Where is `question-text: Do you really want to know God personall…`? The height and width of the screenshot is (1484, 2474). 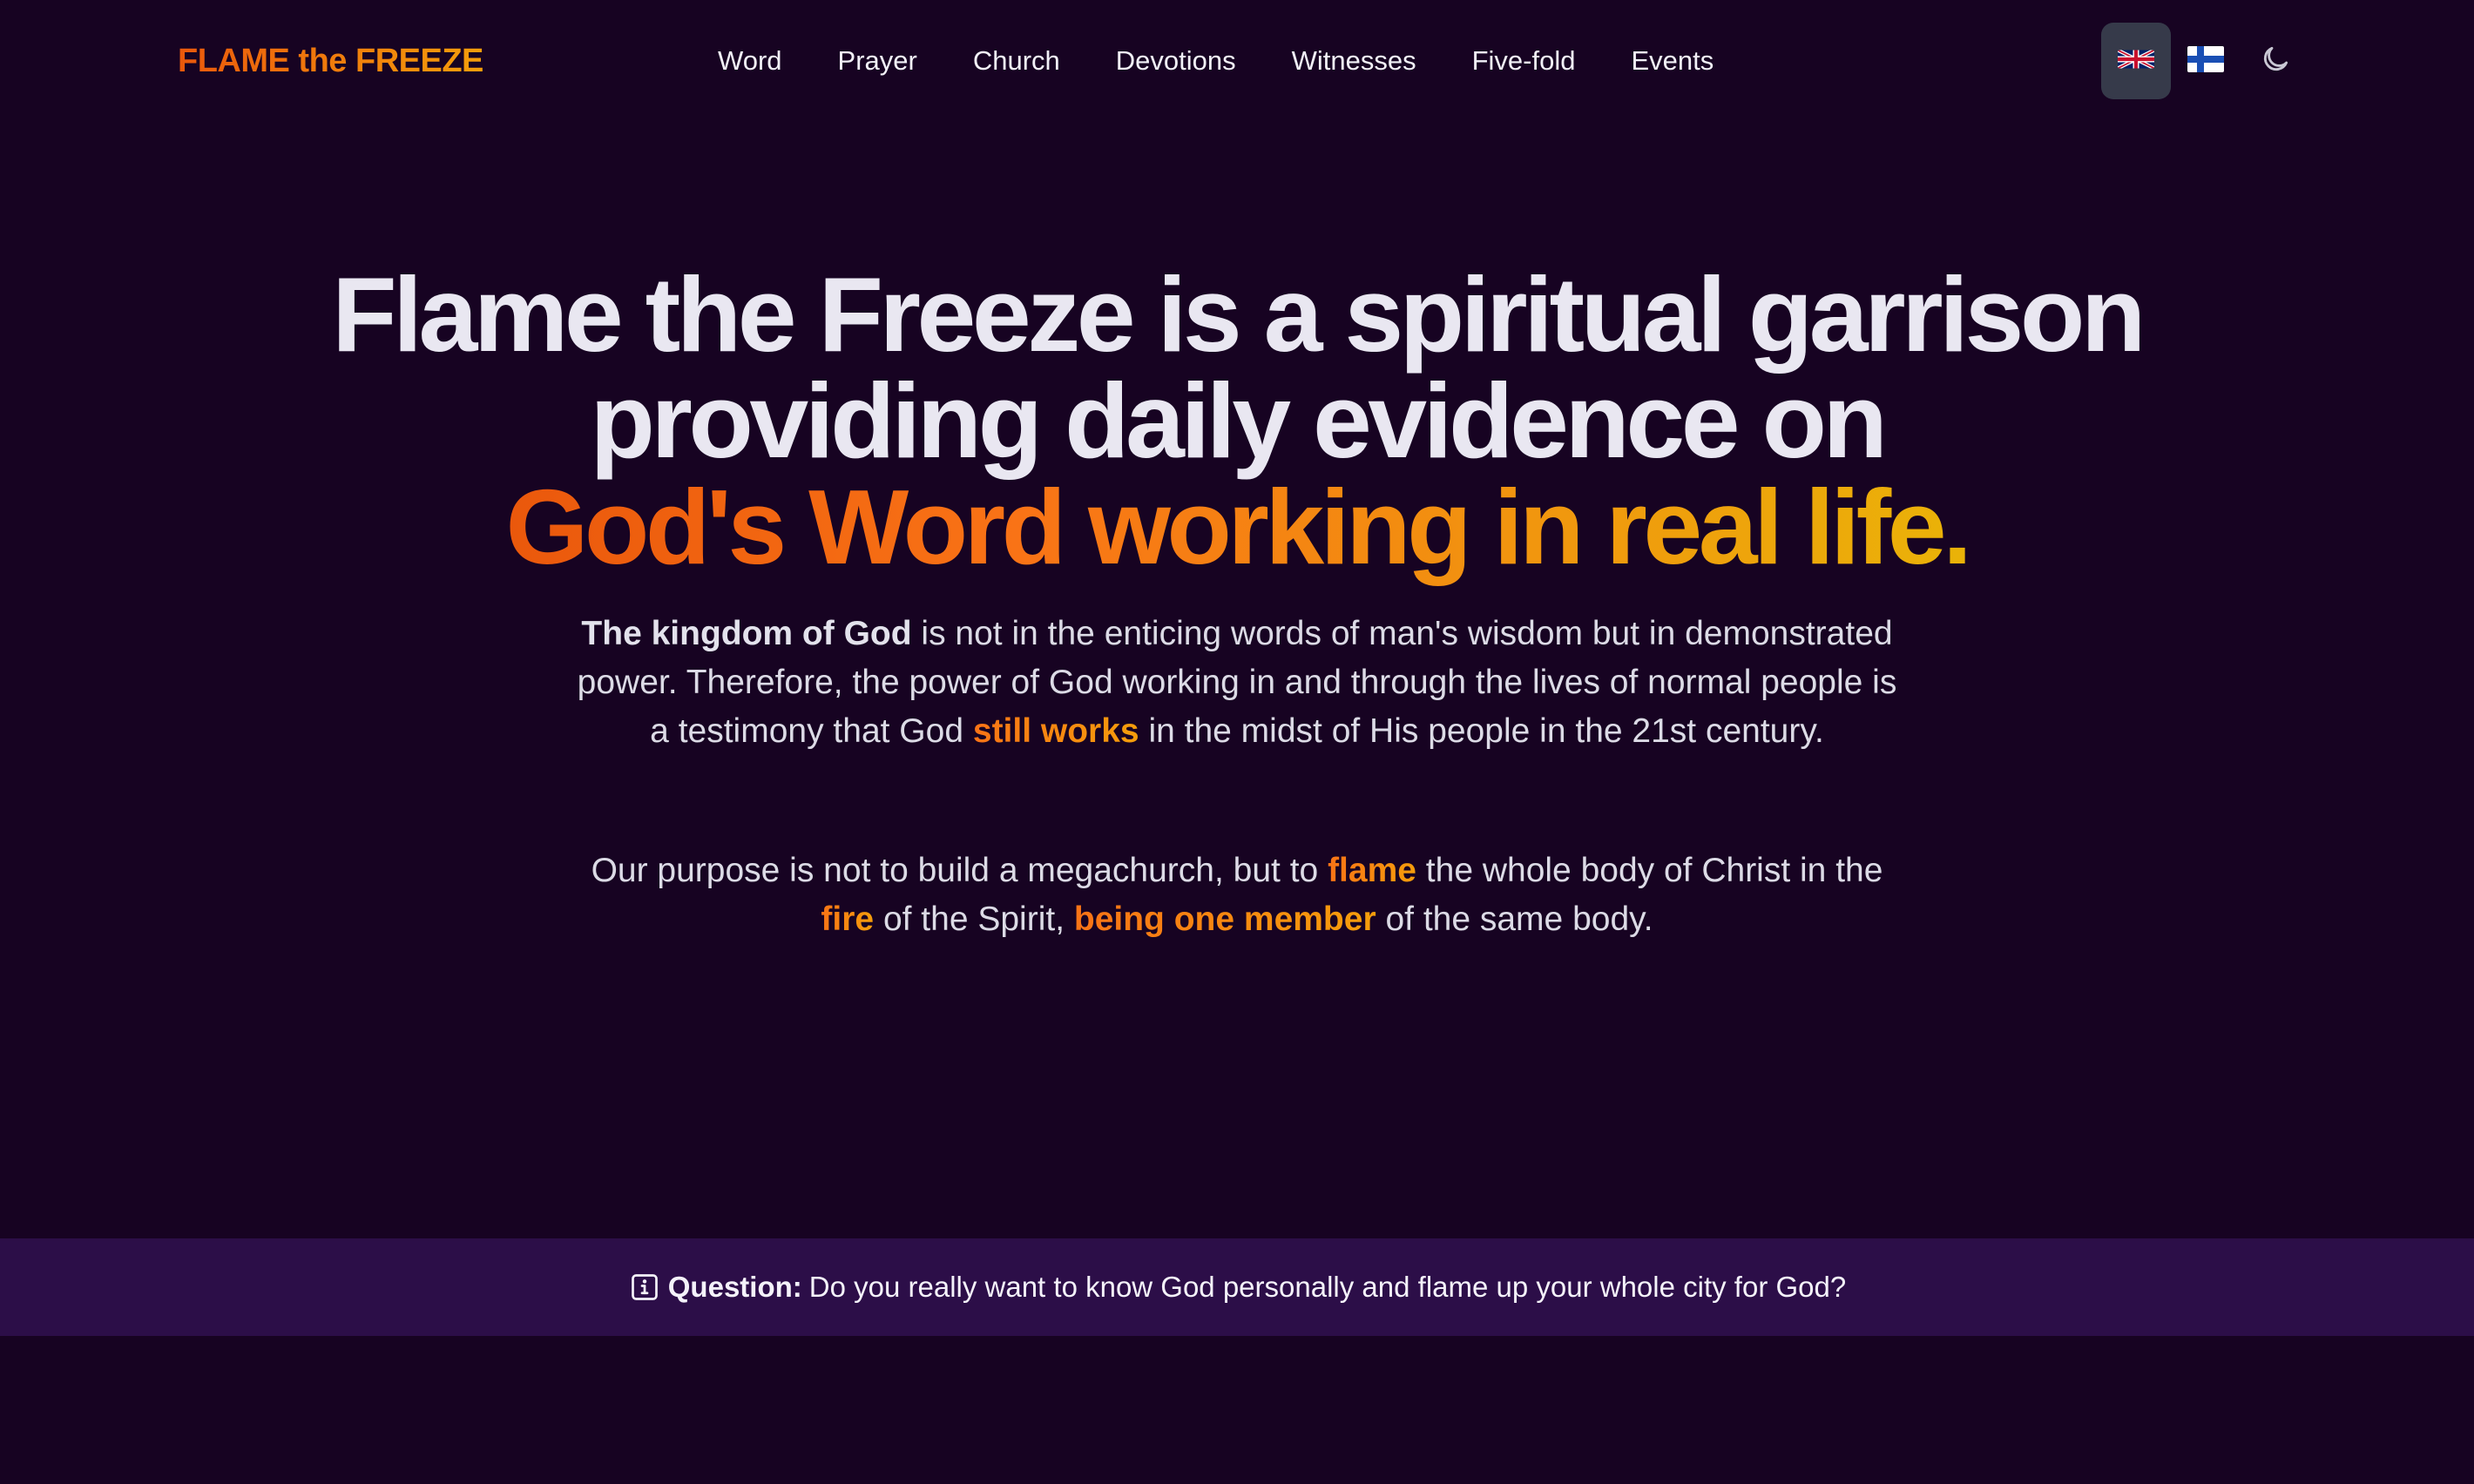 question-text: Do you really want to know God personall… is located at coordinates (1327, 1287).